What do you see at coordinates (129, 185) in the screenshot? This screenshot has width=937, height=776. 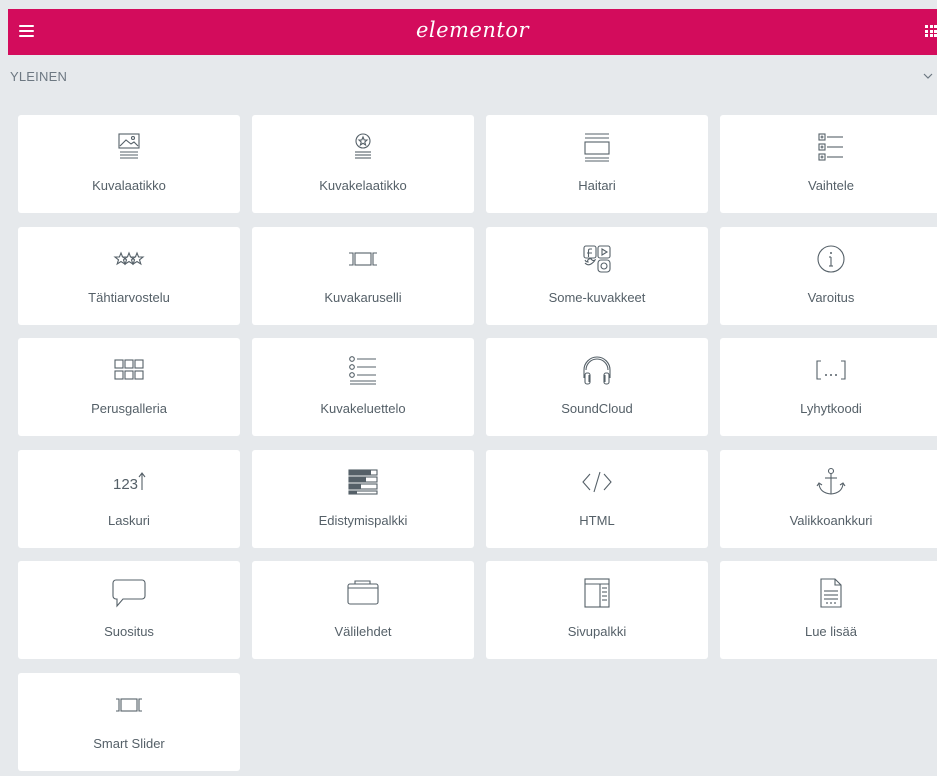 I see `widget-label: Kuvalaatikko` at bounding box center [129, 185].